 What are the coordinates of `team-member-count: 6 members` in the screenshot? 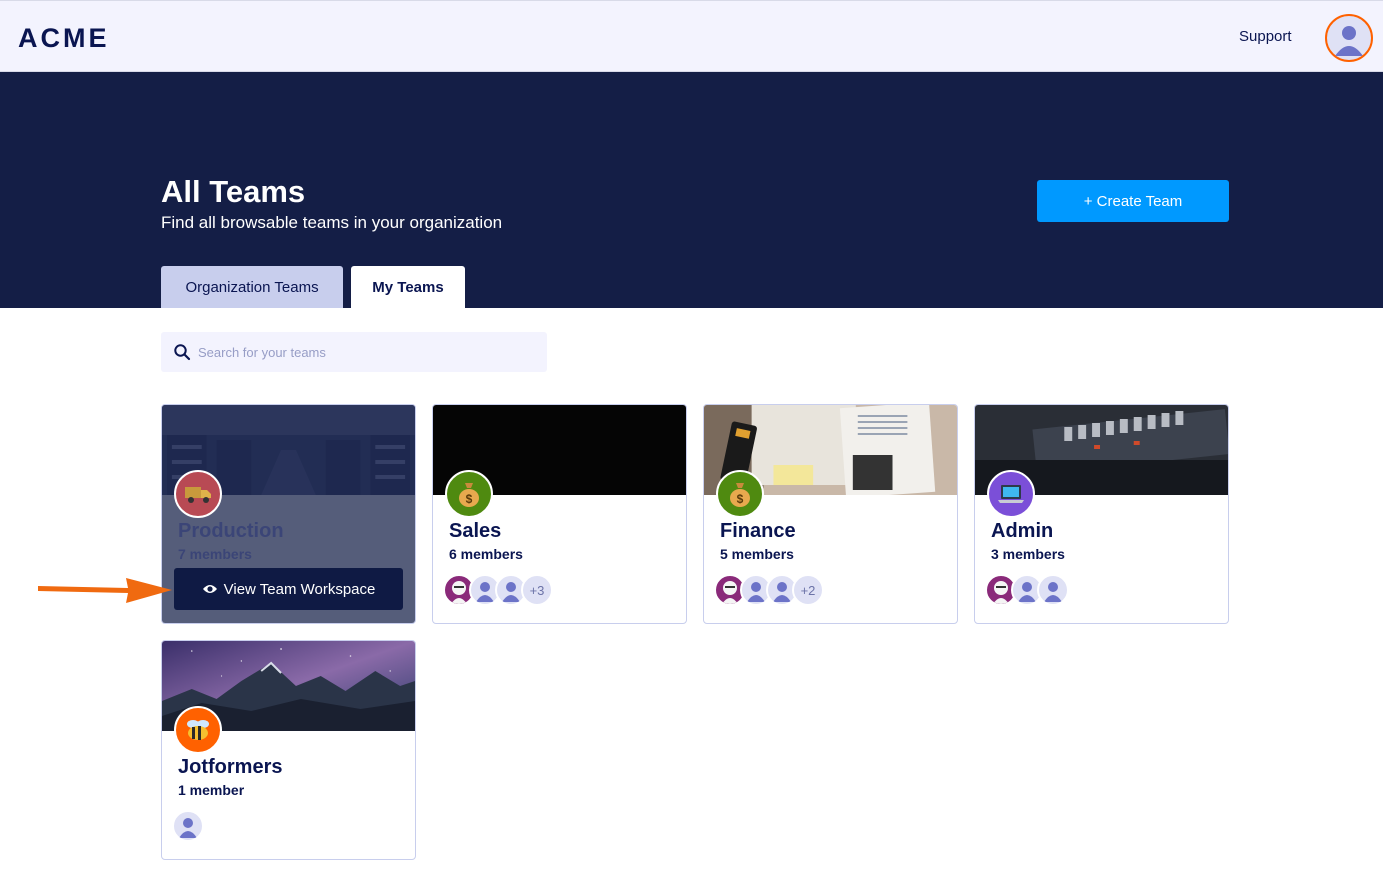 It's located at (486, 554).